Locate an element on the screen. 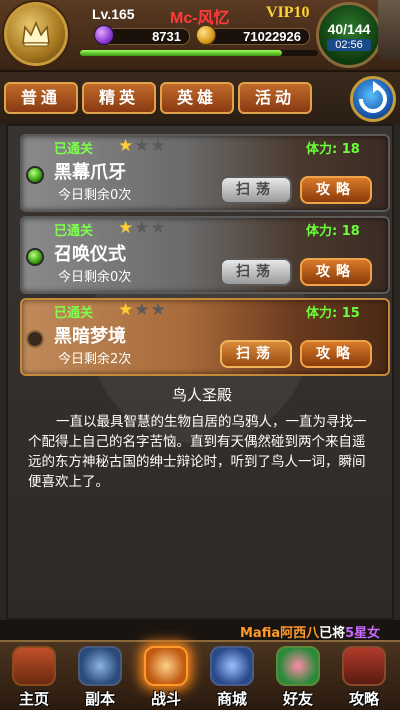 The image size is (400, 710). gold-bar: 71022926 is located at coordinates (257, 36).